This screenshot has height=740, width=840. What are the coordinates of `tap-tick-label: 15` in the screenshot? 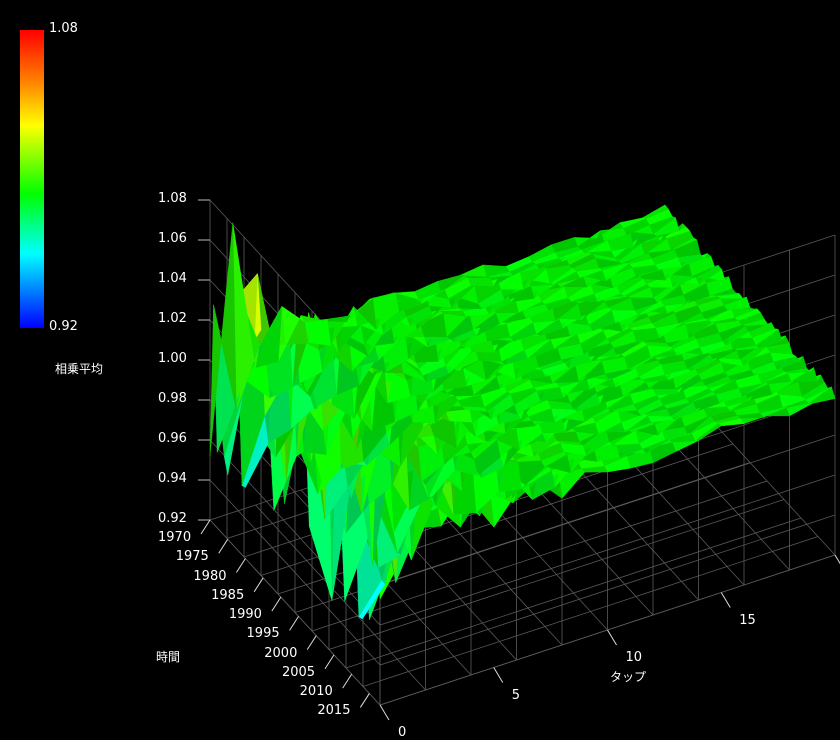 It's located at (747, 620).